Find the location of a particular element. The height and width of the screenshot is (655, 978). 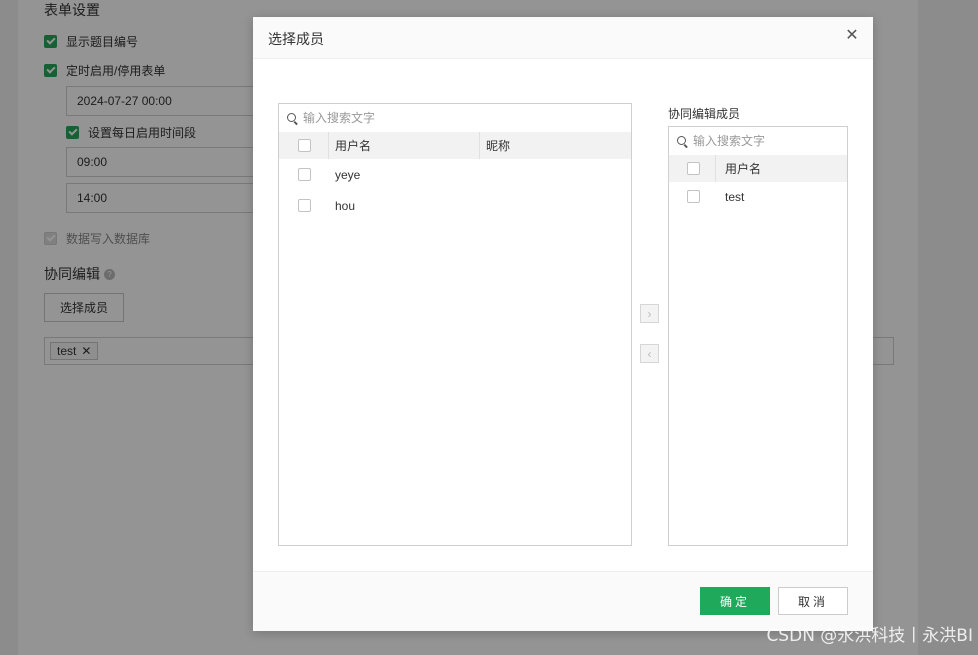

move-right-button: › is located at coordinates (649, 313).